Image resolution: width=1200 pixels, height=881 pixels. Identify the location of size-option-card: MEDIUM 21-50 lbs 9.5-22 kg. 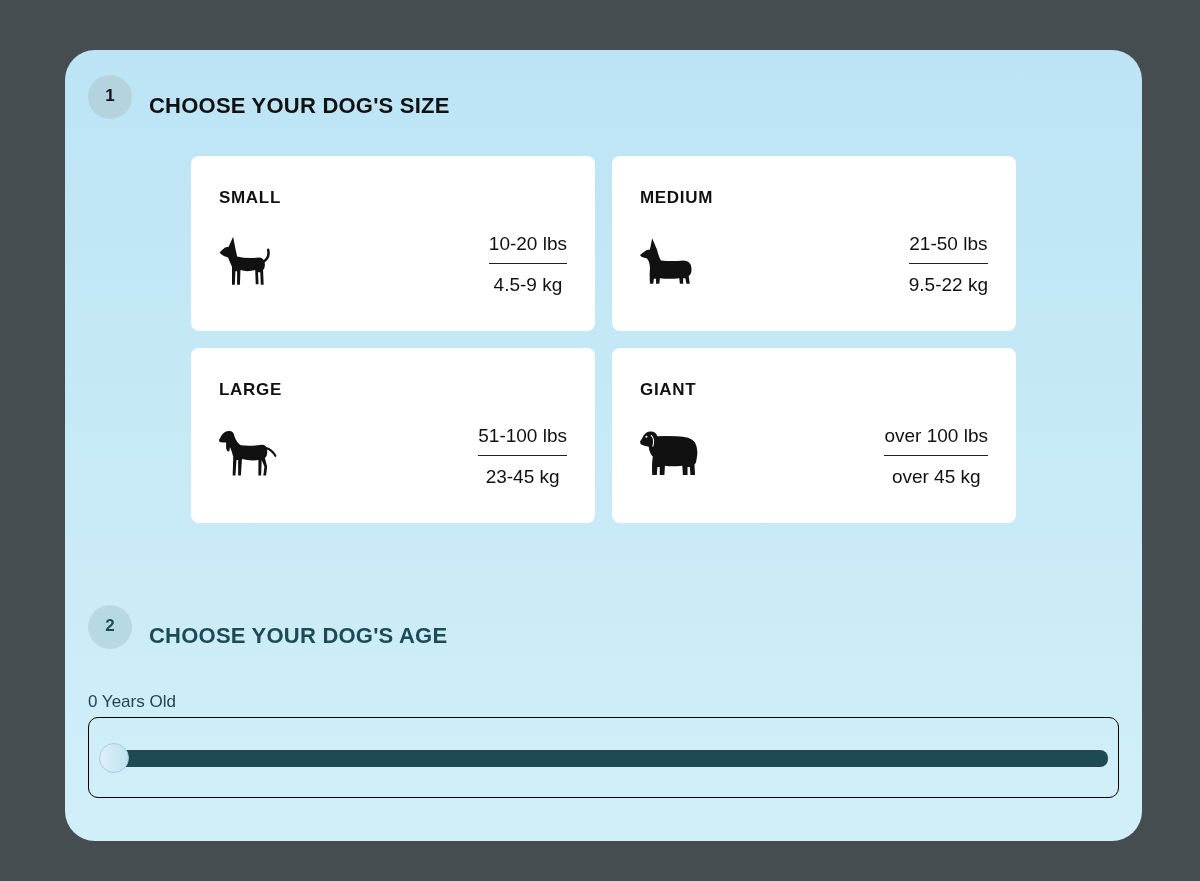
(814, 243).